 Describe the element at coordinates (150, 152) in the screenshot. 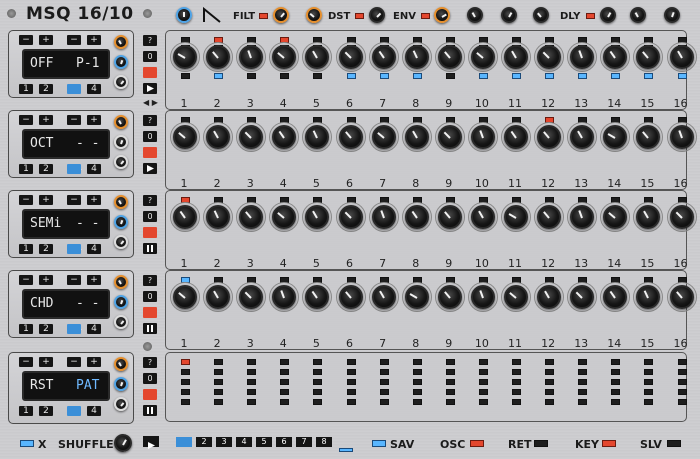

I see `mute-button` at that location.